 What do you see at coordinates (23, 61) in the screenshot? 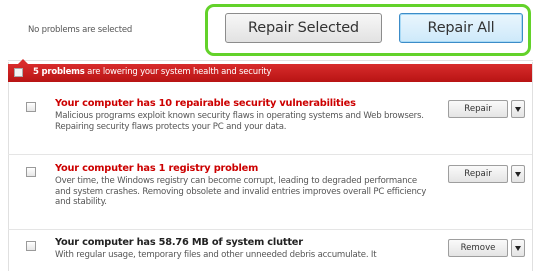
I see `notch-indicator` at bounding box center [23, 61].